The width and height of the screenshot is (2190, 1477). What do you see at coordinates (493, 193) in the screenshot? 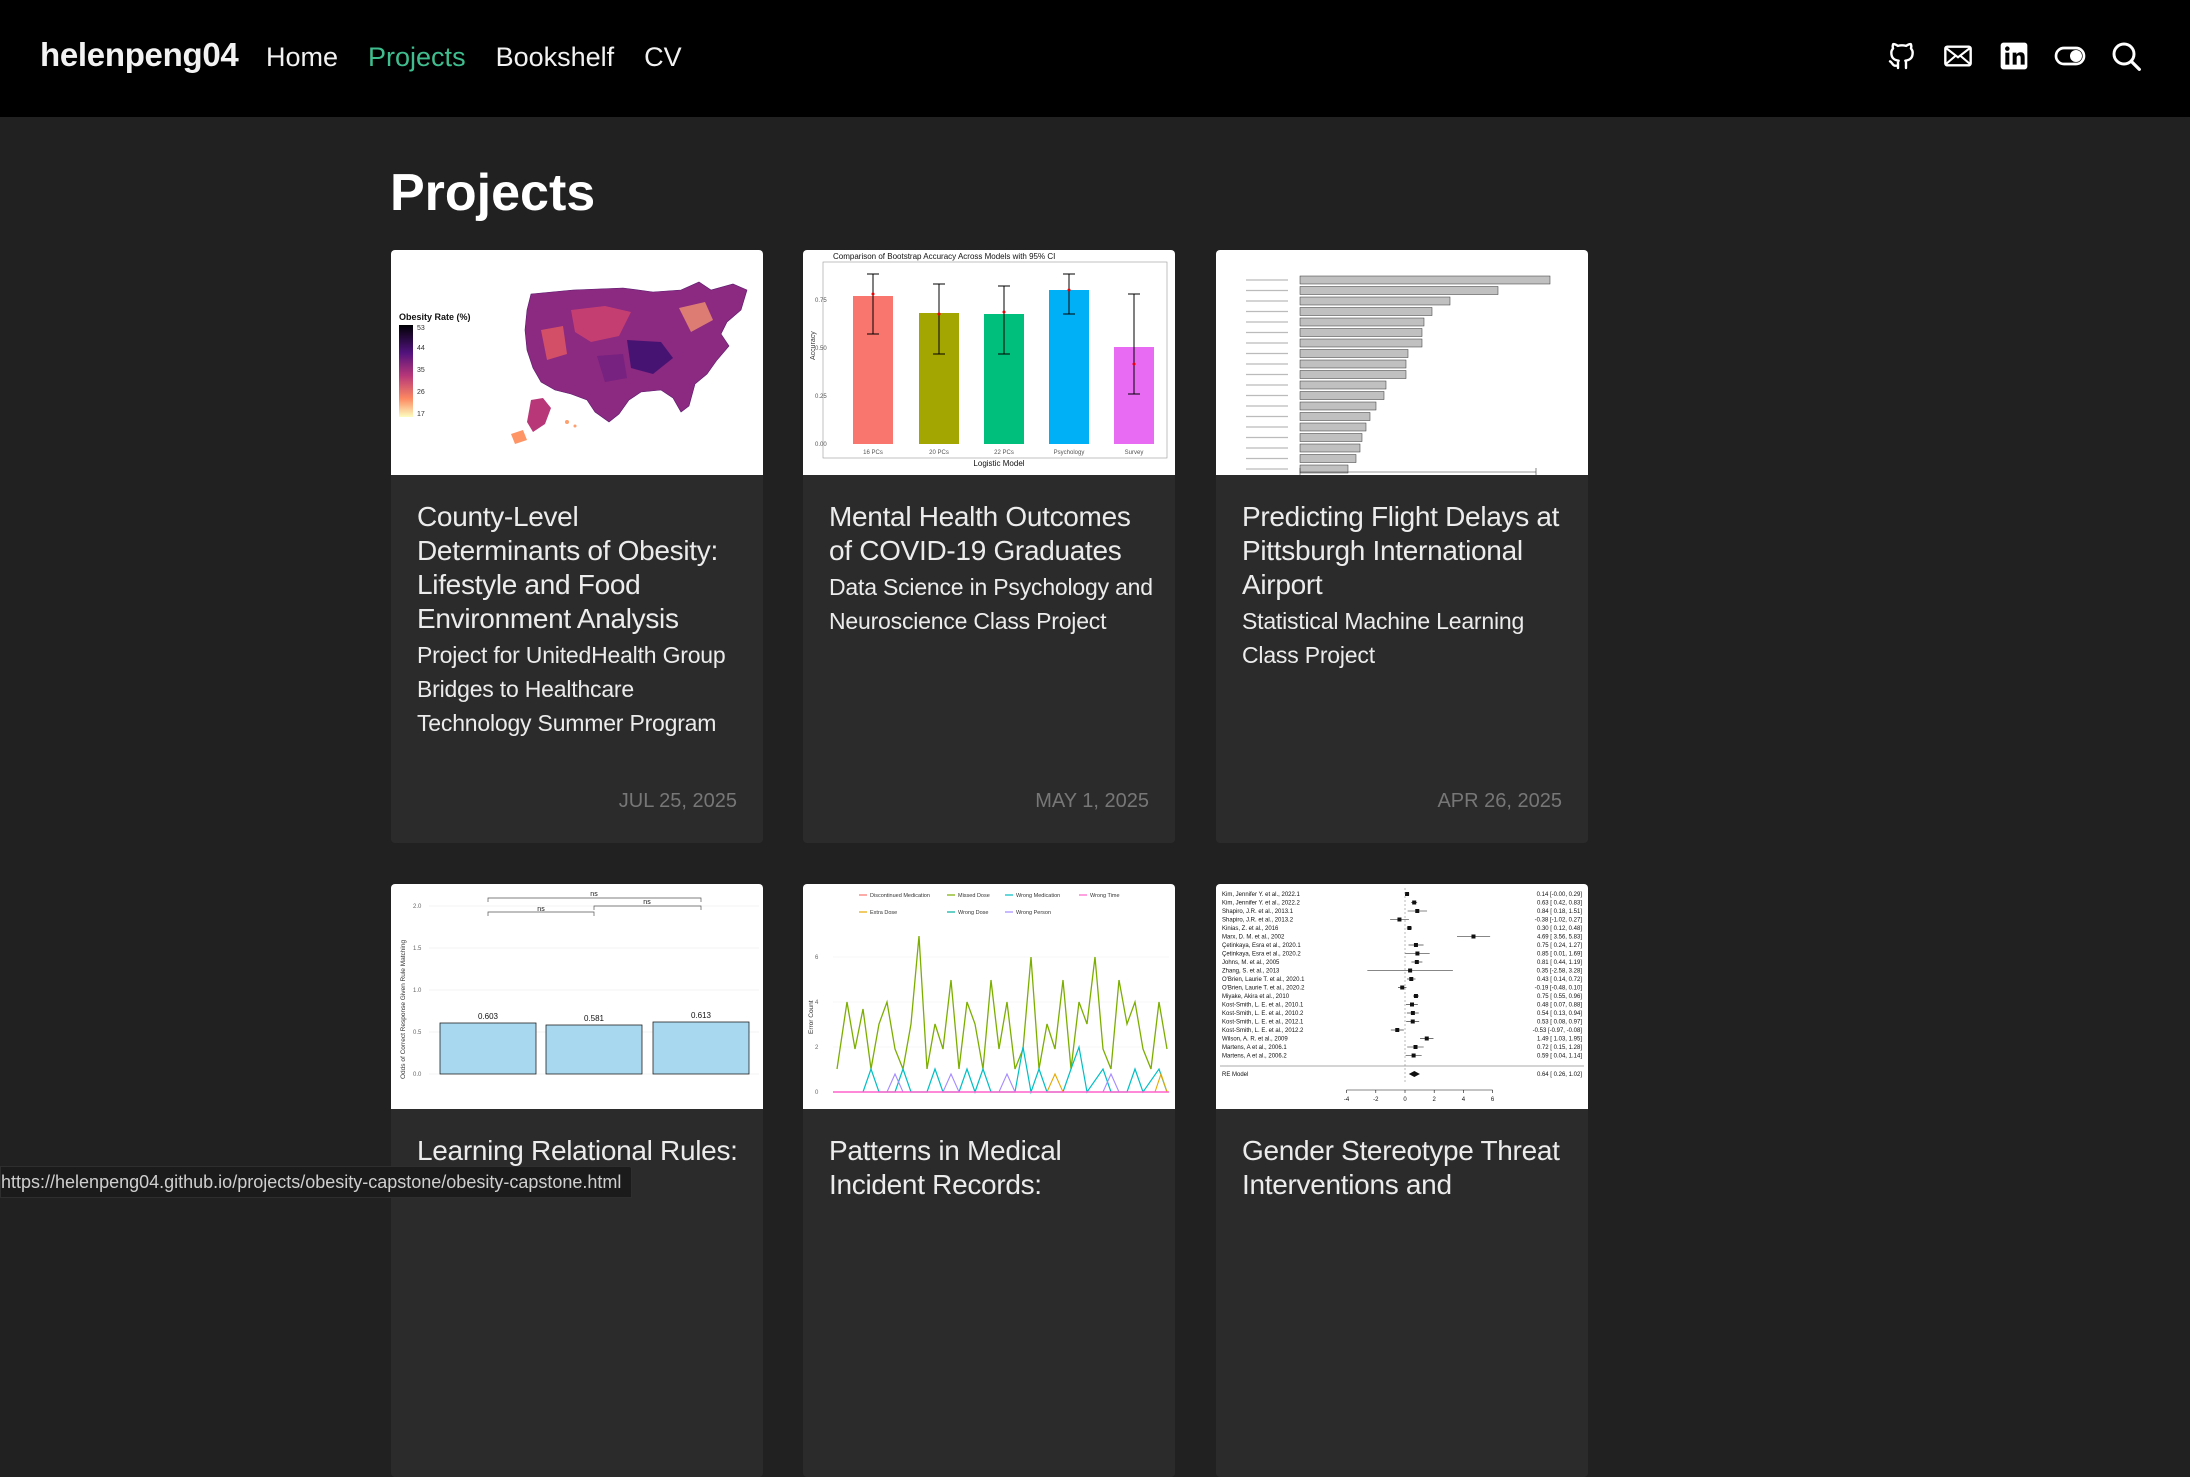
I see `page-title: Projects` at bounding box center [493, 193].